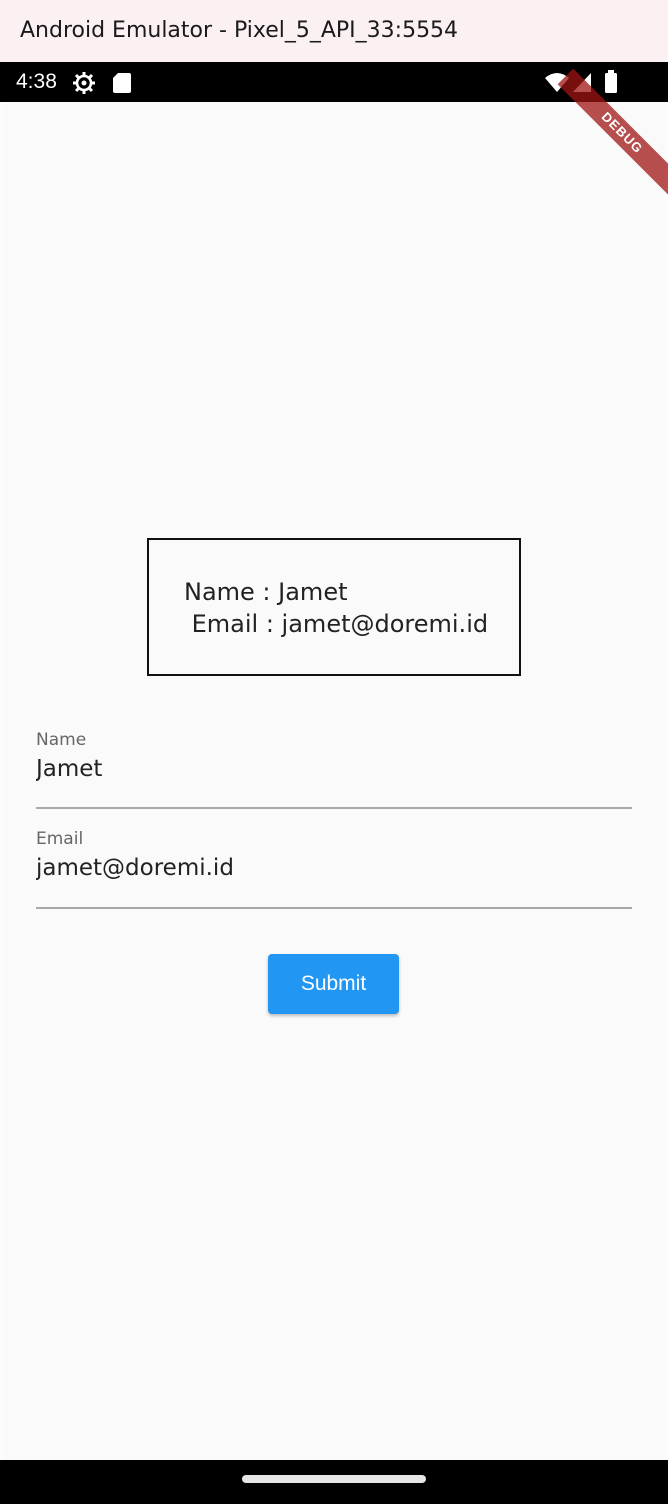 Image resolution: width=668 pixels, height=1504 pixels. Describe the element at coordinates (336, 624) in the screenshot. I see `info-email-text: Email : jamet@doremi.id` at that location.